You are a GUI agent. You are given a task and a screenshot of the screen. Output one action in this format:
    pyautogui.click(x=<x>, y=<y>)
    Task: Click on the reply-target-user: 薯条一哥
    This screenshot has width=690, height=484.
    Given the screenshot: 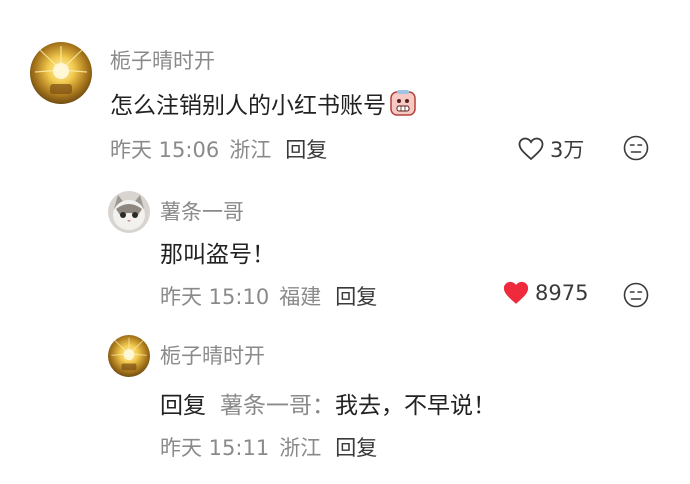 What is the action you would take?
    pyautogui.click(x=266, y=403)
    